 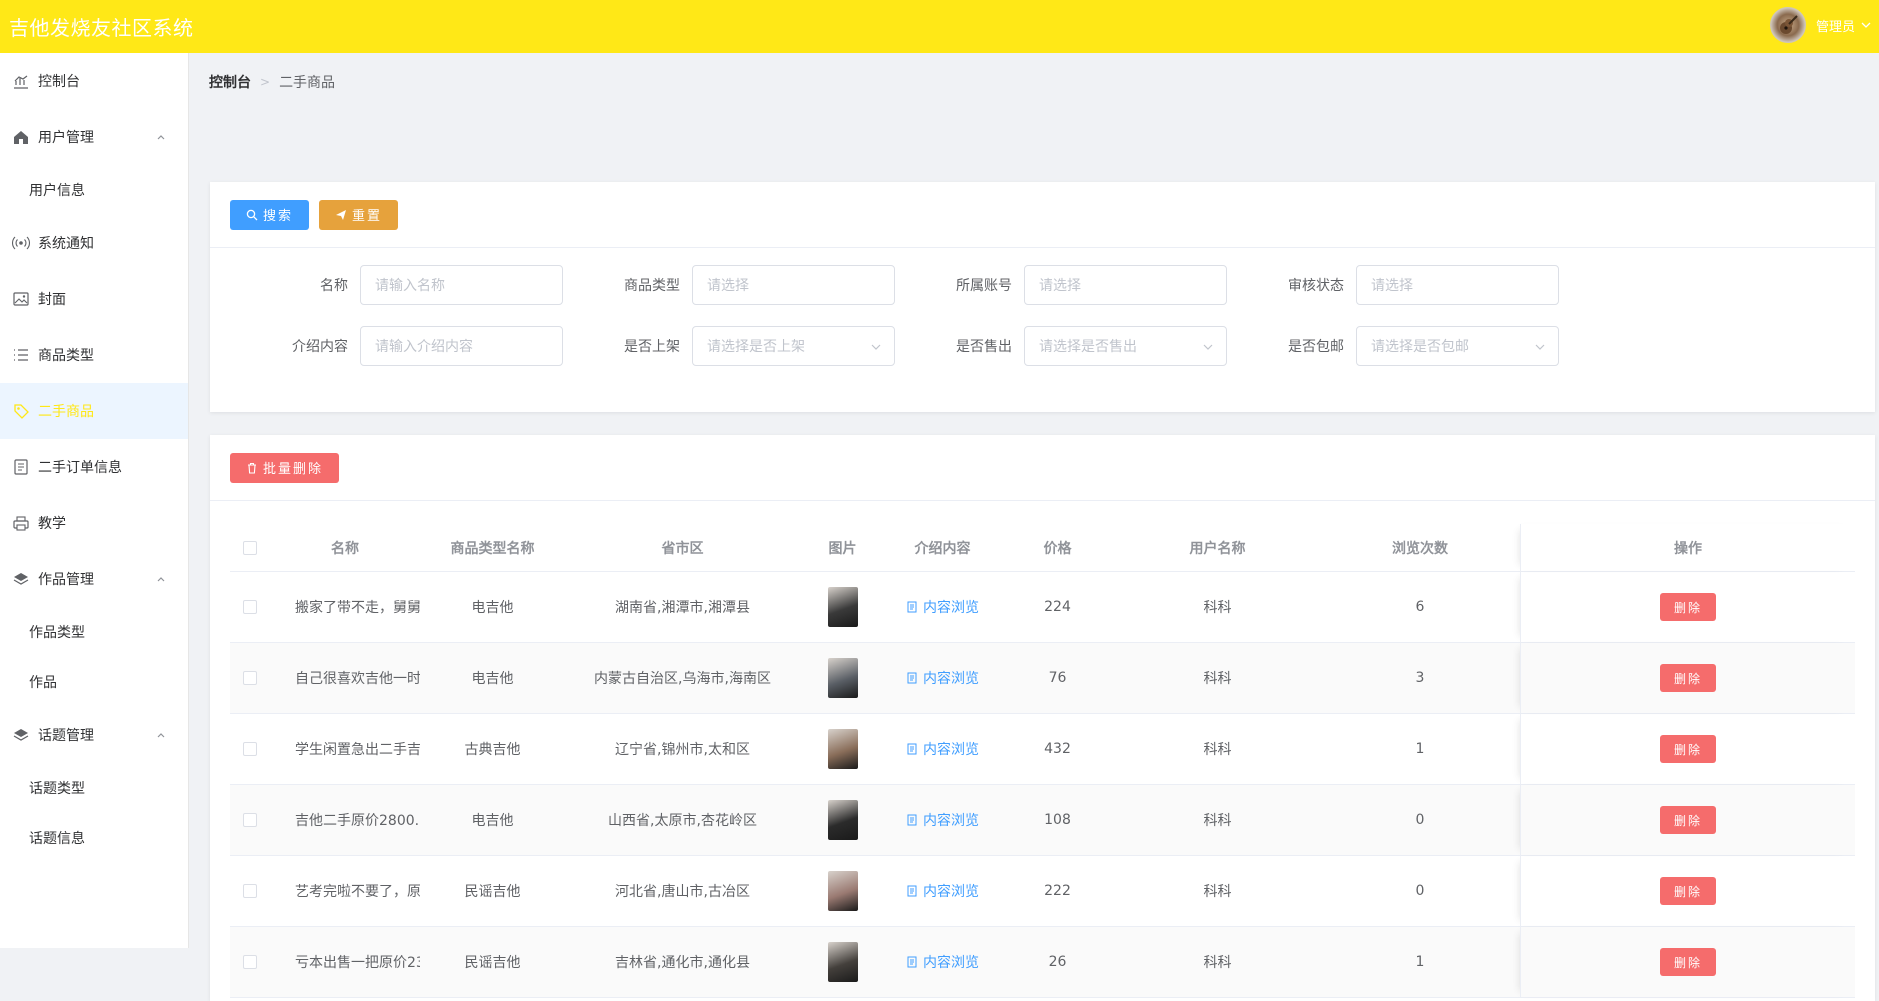 What do you see at coordinates (461, 346) in the screenshot?
I see `intro-input: 请输入介绍内容` at bounding box center [461, 346].